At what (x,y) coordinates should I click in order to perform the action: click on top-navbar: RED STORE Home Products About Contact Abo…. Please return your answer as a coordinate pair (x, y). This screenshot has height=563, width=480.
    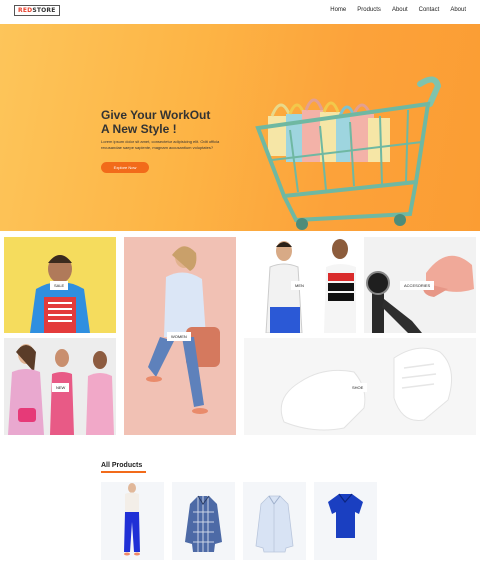
    Looking at the image, I should click on (240, 12).